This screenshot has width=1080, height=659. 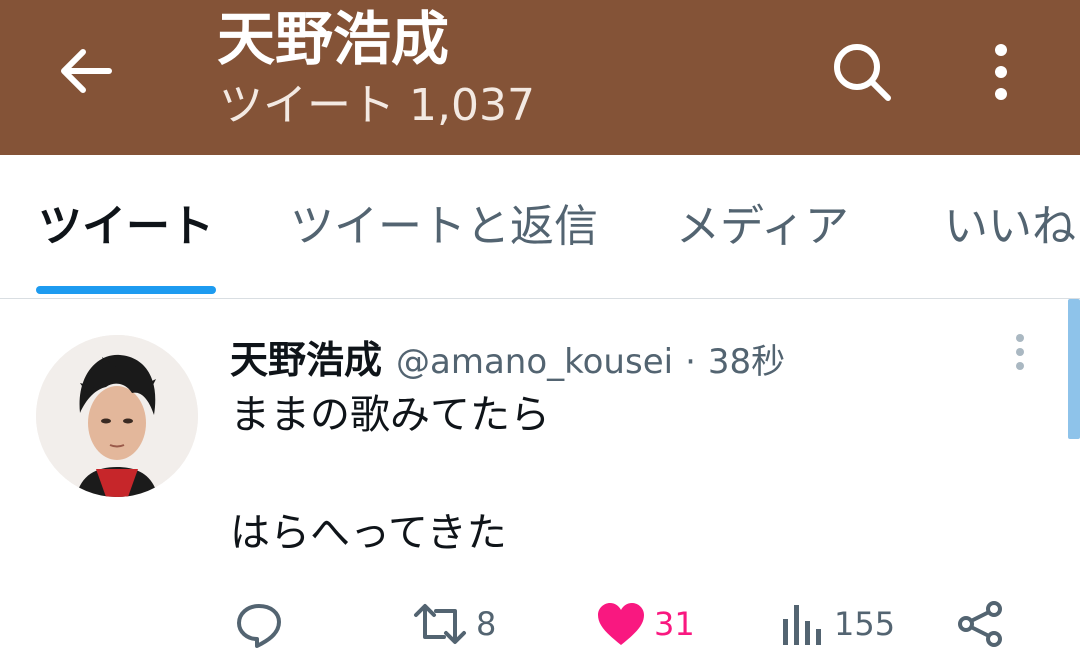 What do you see at coordinates (621, 624) in the screenshot?
I see `heart-icon` at bounding box center [621, 624].